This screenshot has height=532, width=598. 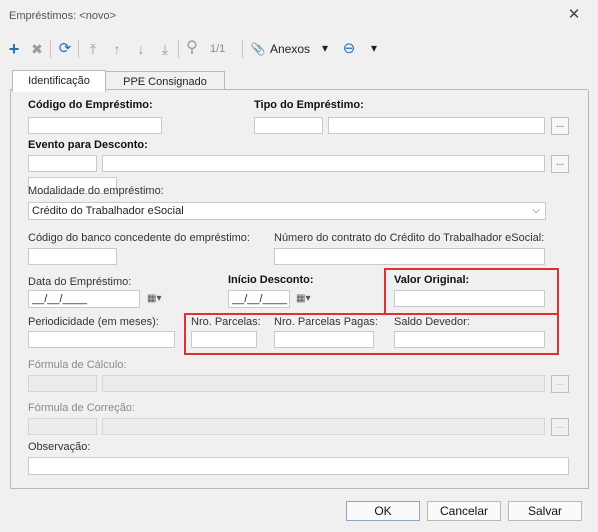 What do you see at coordinates (37, 49) in the screenshot?
I see `delete-icon: ✖` at bounding box center [37, 49].